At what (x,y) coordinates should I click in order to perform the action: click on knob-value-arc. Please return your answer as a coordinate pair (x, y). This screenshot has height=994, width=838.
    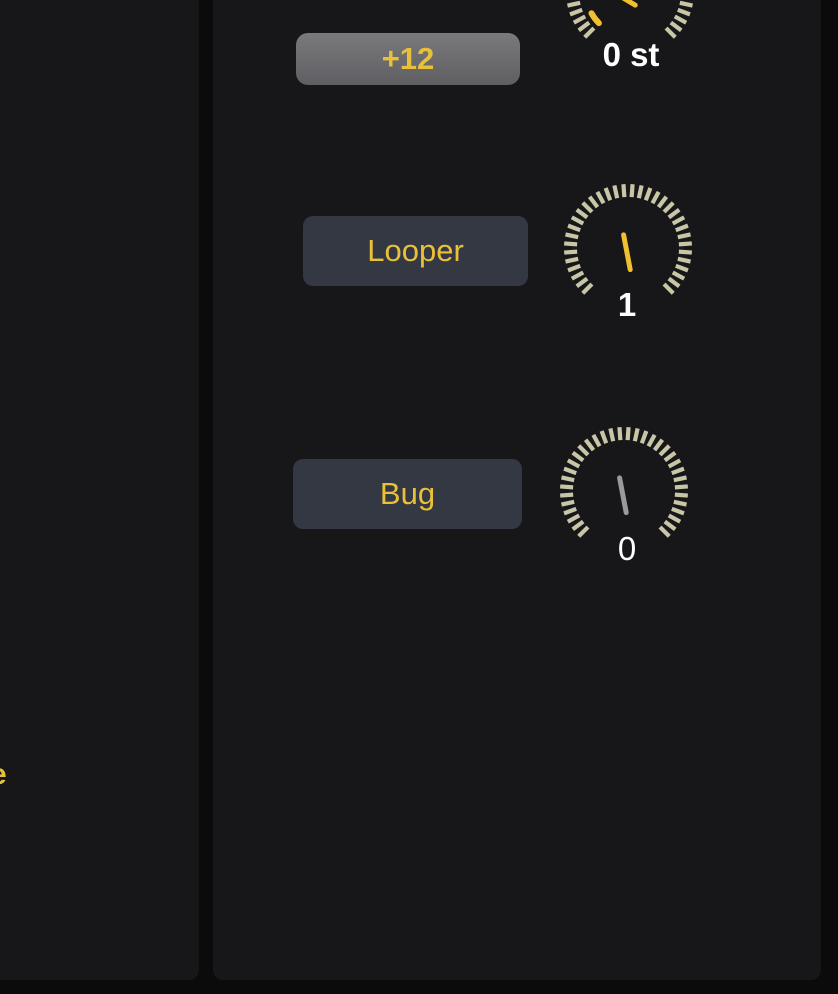
    Looking at the image, I should click on (595, 18).